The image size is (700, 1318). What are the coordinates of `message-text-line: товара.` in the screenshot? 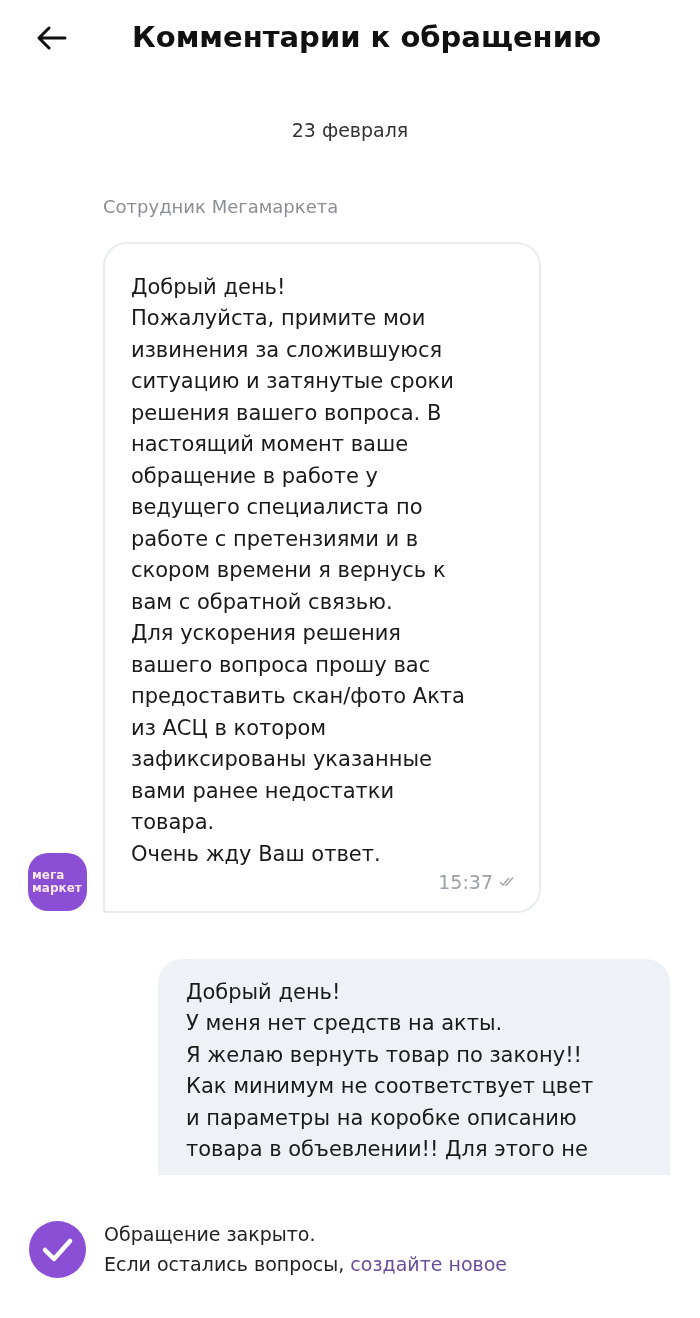 It's located at (173, 822).